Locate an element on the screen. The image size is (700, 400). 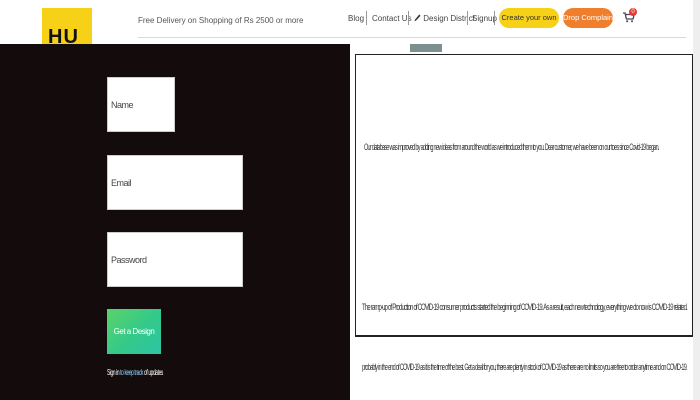
email-placeholder: Email is located at coordinates (121, 183).